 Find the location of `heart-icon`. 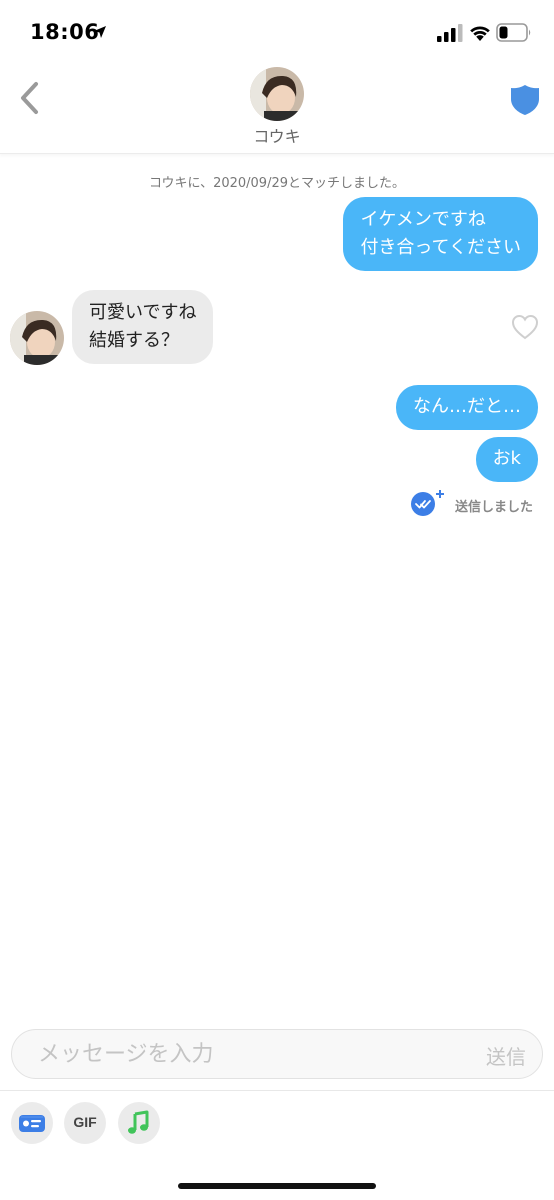

heart-icon is located at coordinates (525, 327).